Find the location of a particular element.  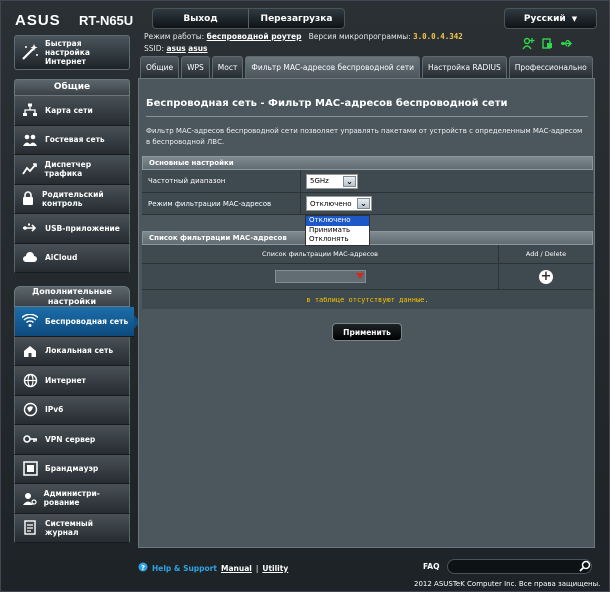

quick-setup-label: Быстрая настройка Интернет is located at coordinates (67, 52).